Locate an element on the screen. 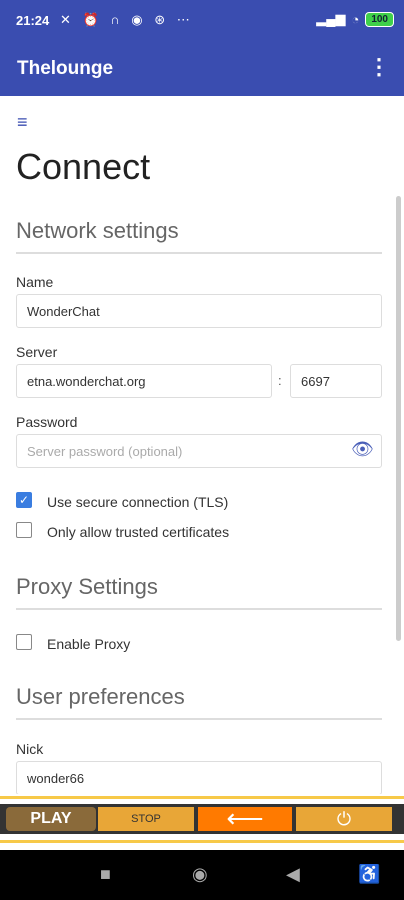 The image size is (404, 900). play-button: PLAY is located at coordinates (51, 819).